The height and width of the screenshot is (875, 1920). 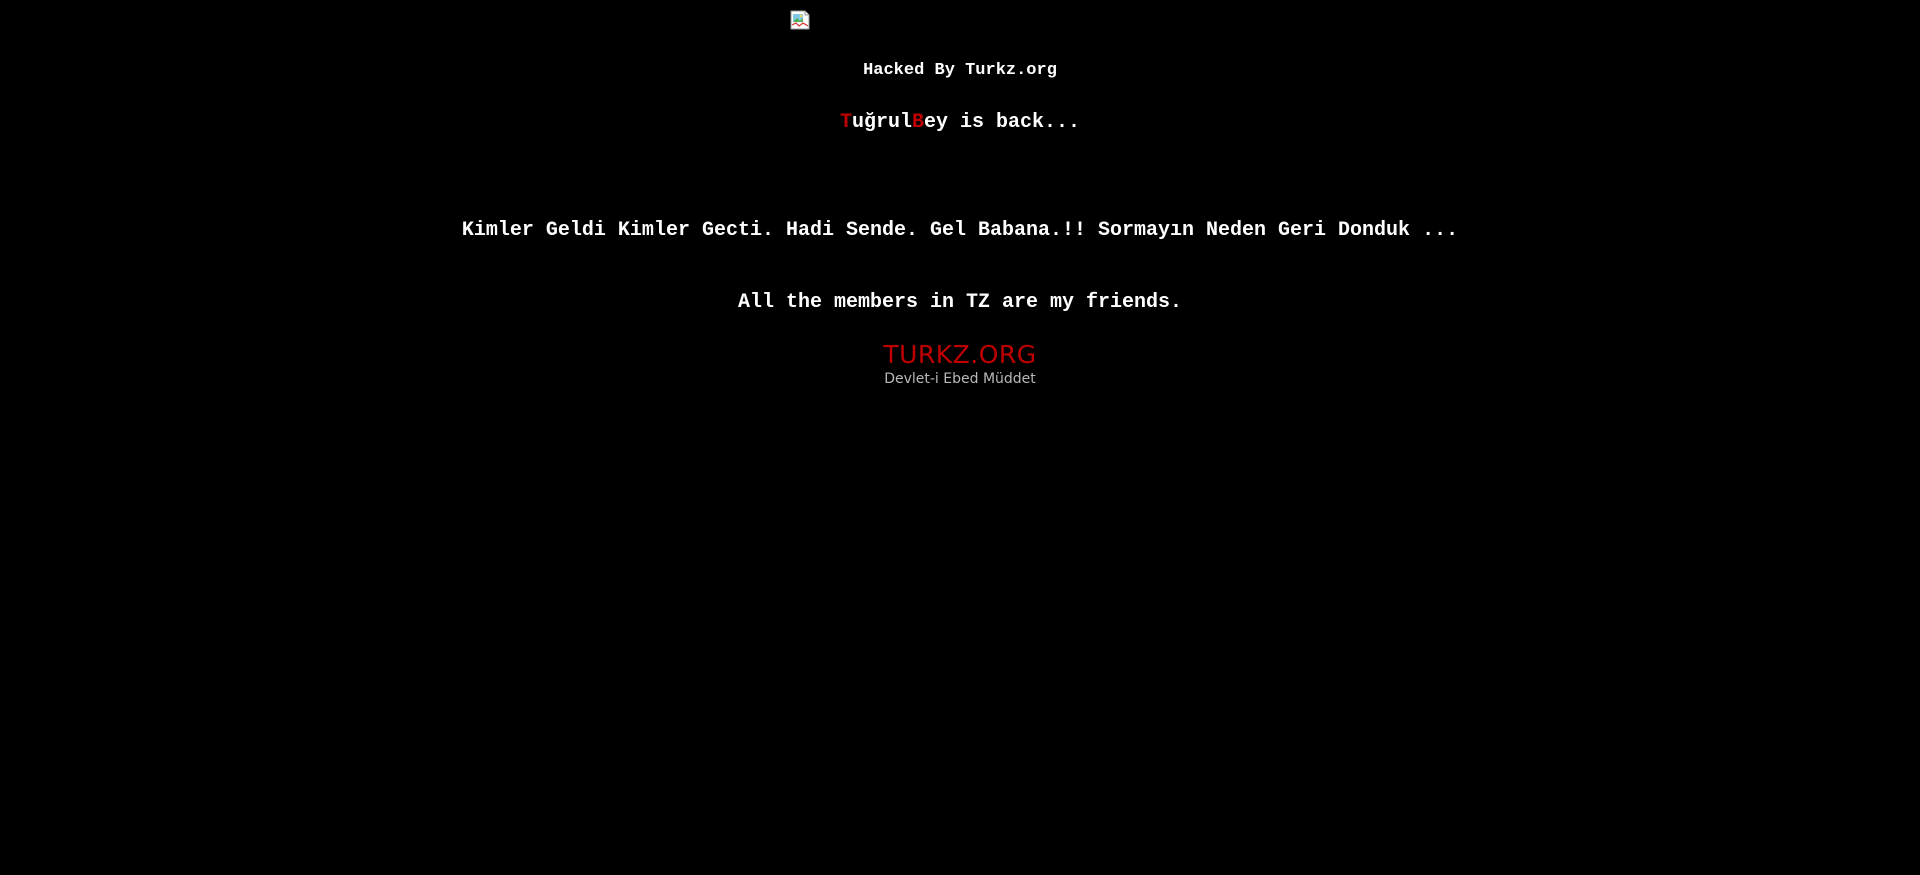 What do you see at coordinates (960, 354) in the screenshot?
I see `logo-title: TURKZ.ORG` at bounding box center [960, 354].